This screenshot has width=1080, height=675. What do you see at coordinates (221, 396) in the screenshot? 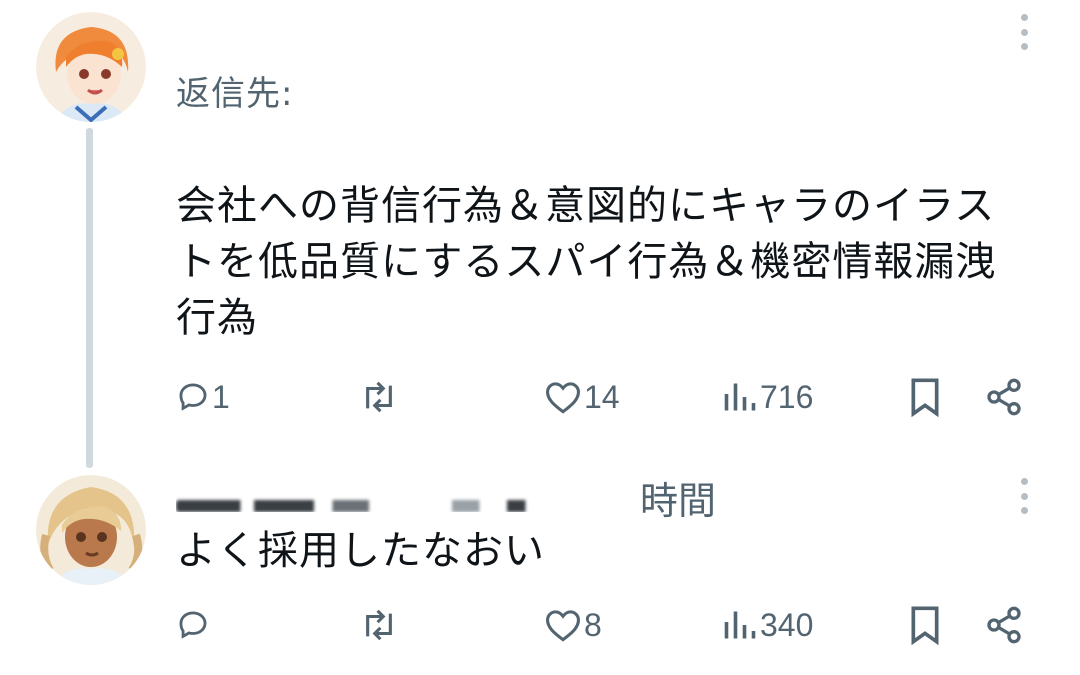
I see `reply-count: 1` at bounding box center [221, 396].